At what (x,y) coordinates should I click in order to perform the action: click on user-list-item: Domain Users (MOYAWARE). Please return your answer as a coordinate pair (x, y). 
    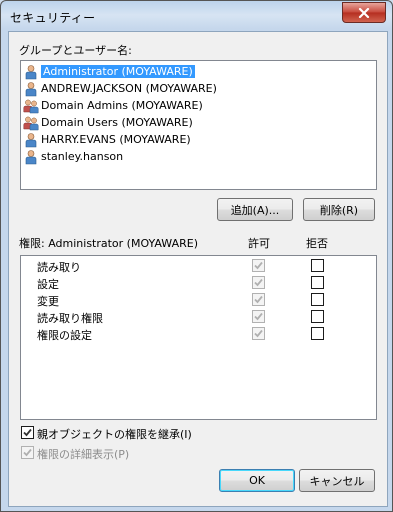
    Looking at the image, I should click on (108, 122).